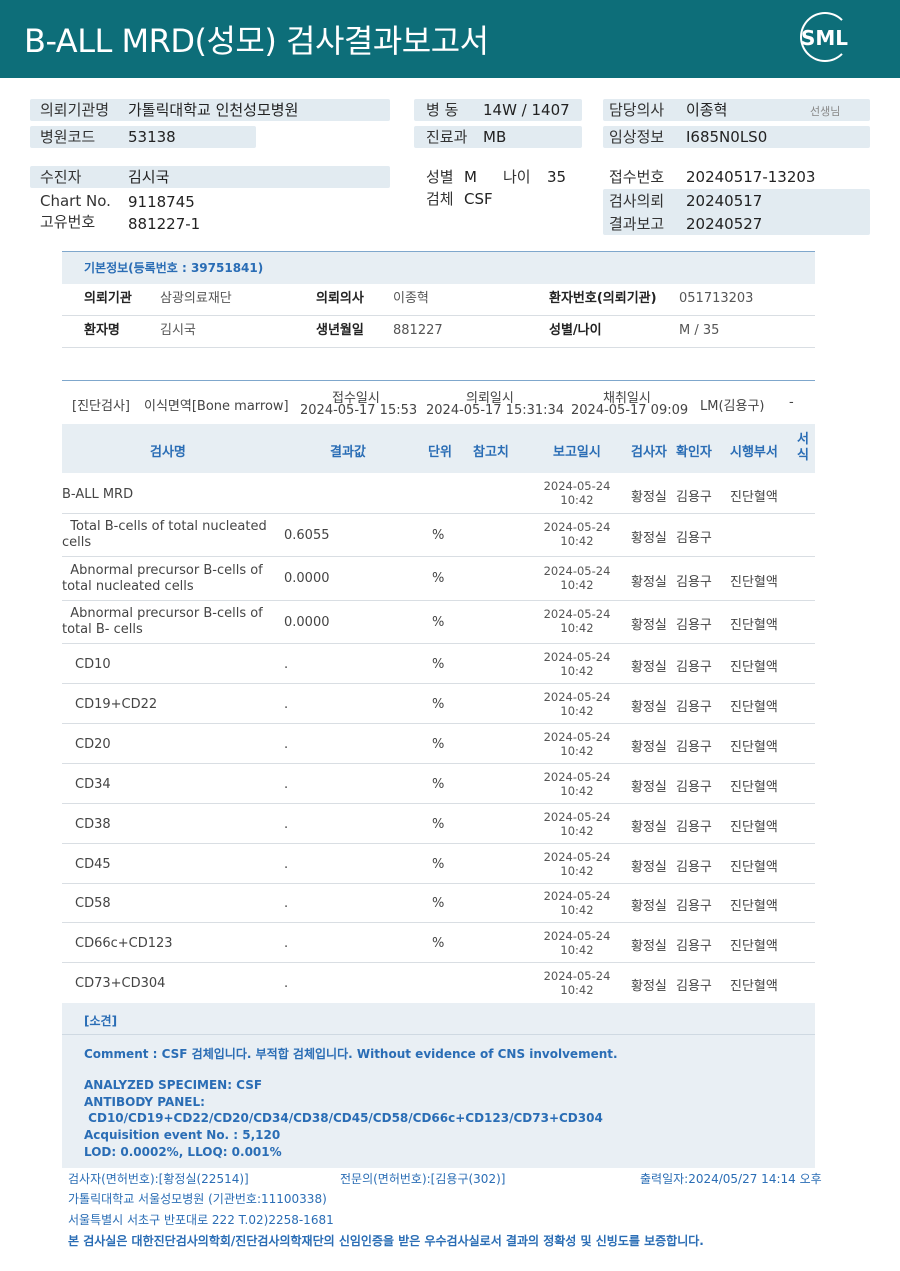 This screenshot has height=1271, width=900. What do you see at coordinates (447, 137) in the screenshot?
I see `dept-label: 진료과` at bounding box center [447, 137].